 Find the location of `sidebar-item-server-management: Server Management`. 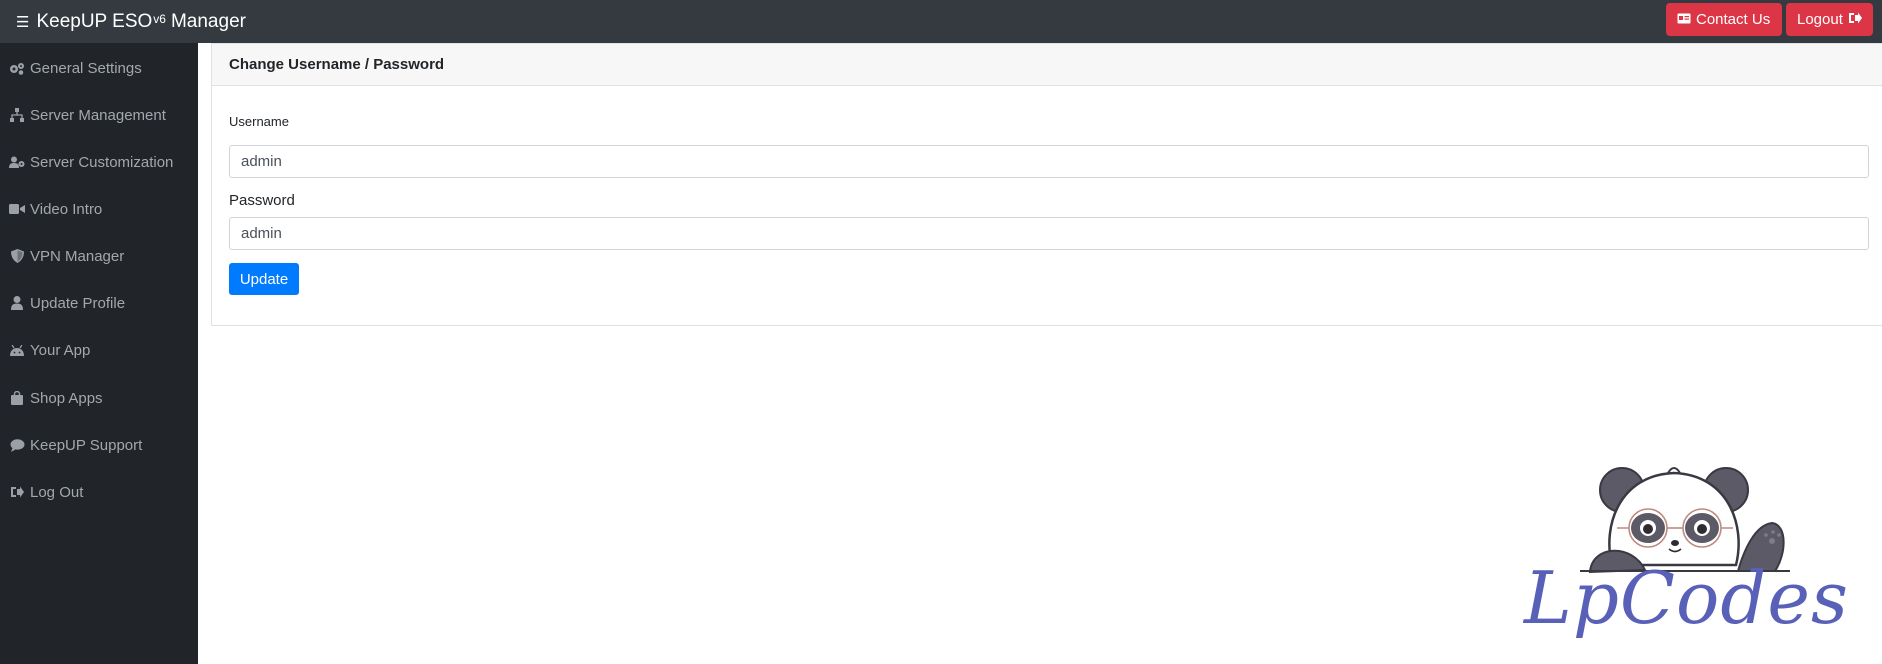

sidebar-item-server-management: Server Management is located at coordinates (99, 115).